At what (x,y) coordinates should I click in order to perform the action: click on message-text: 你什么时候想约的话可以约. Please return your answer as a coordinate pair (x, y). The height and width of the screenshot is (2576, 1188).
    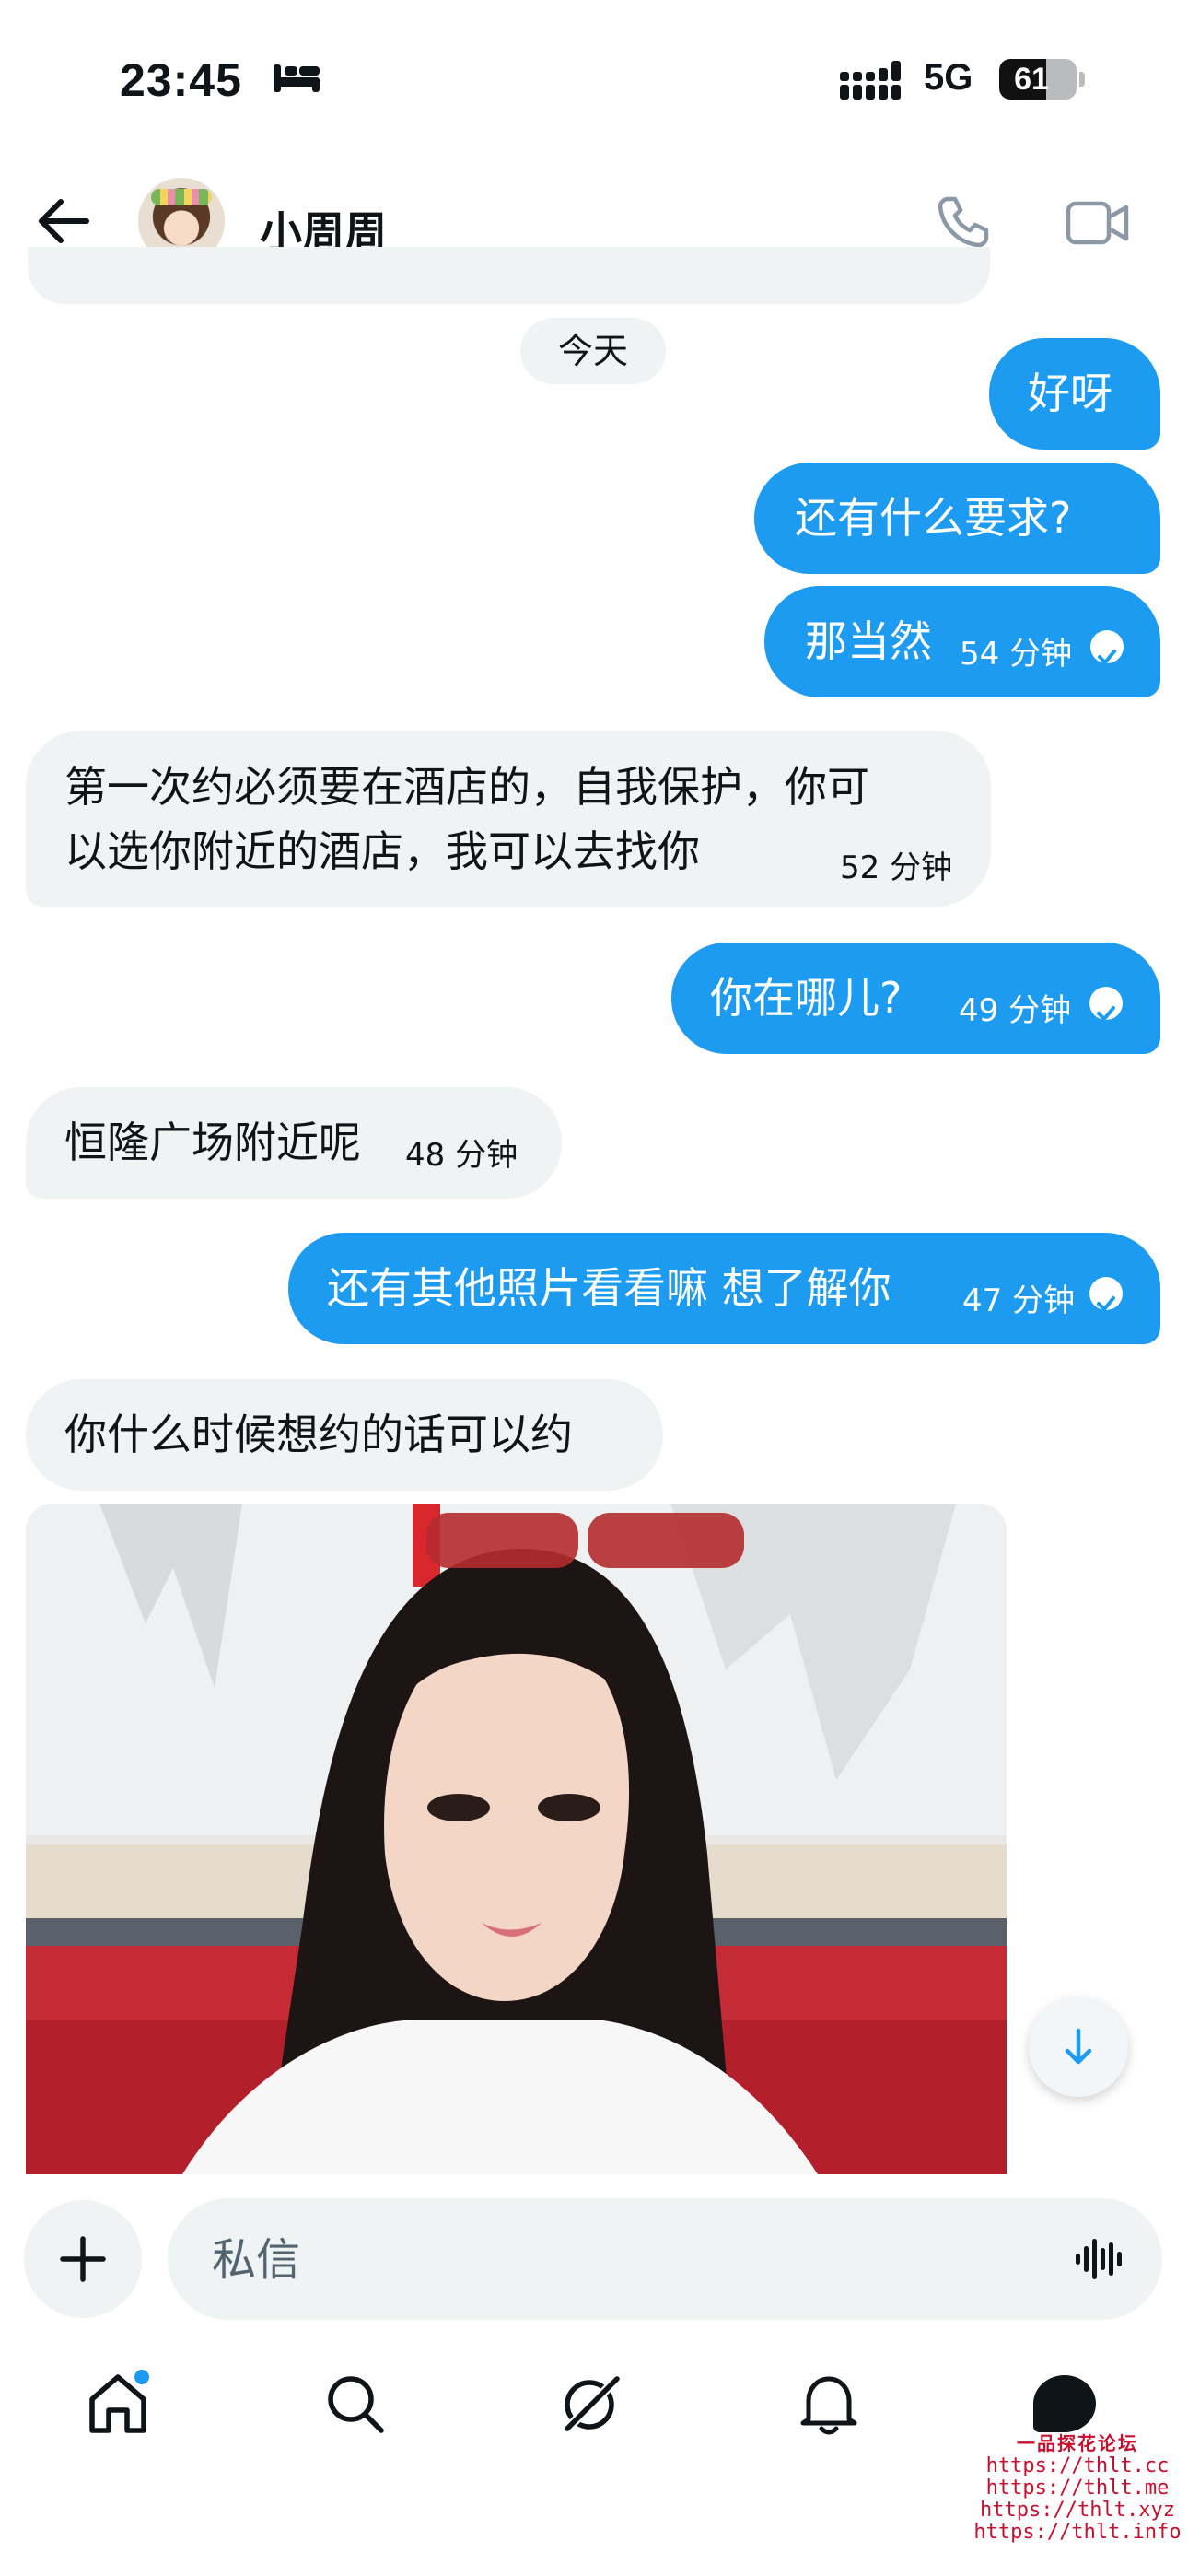
    Looking at the image, I should click on (318, 1434).